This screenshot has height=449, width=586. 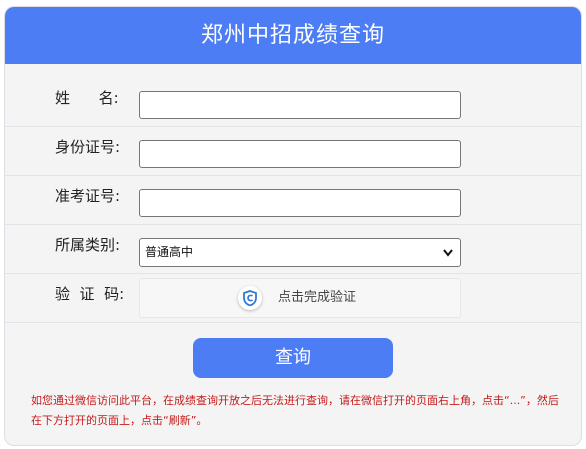 What do you see at coordinates (88, 147) in the screenshot?
I see `id-number-label: 身份证号:` at bounding box center [88, 147].